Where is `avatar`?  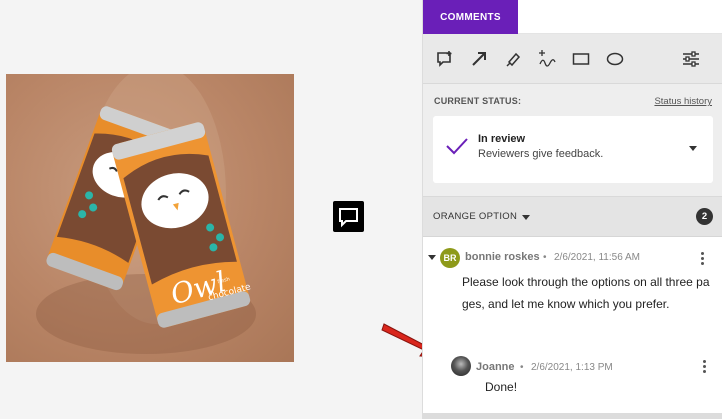 avatar is located at coordinates (461, 366).